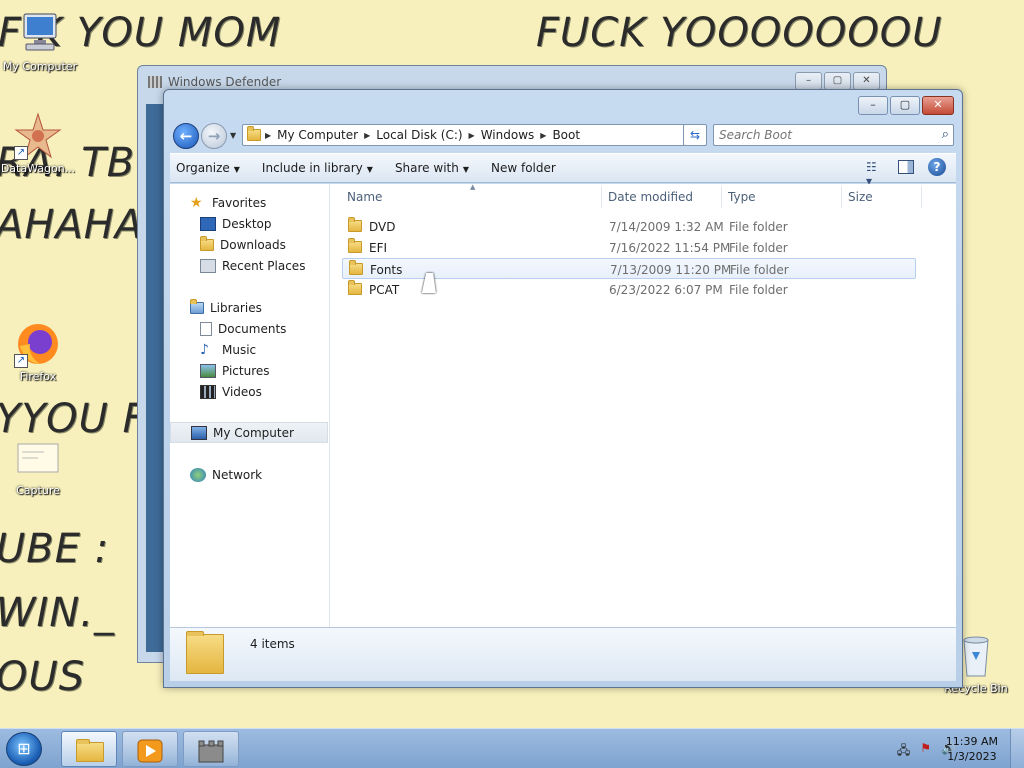 The width and height of the screenshot is (1024, 768). Describe the element at coordinates (214, 136) in the screenshot. I see `forward-button: →` at that location.